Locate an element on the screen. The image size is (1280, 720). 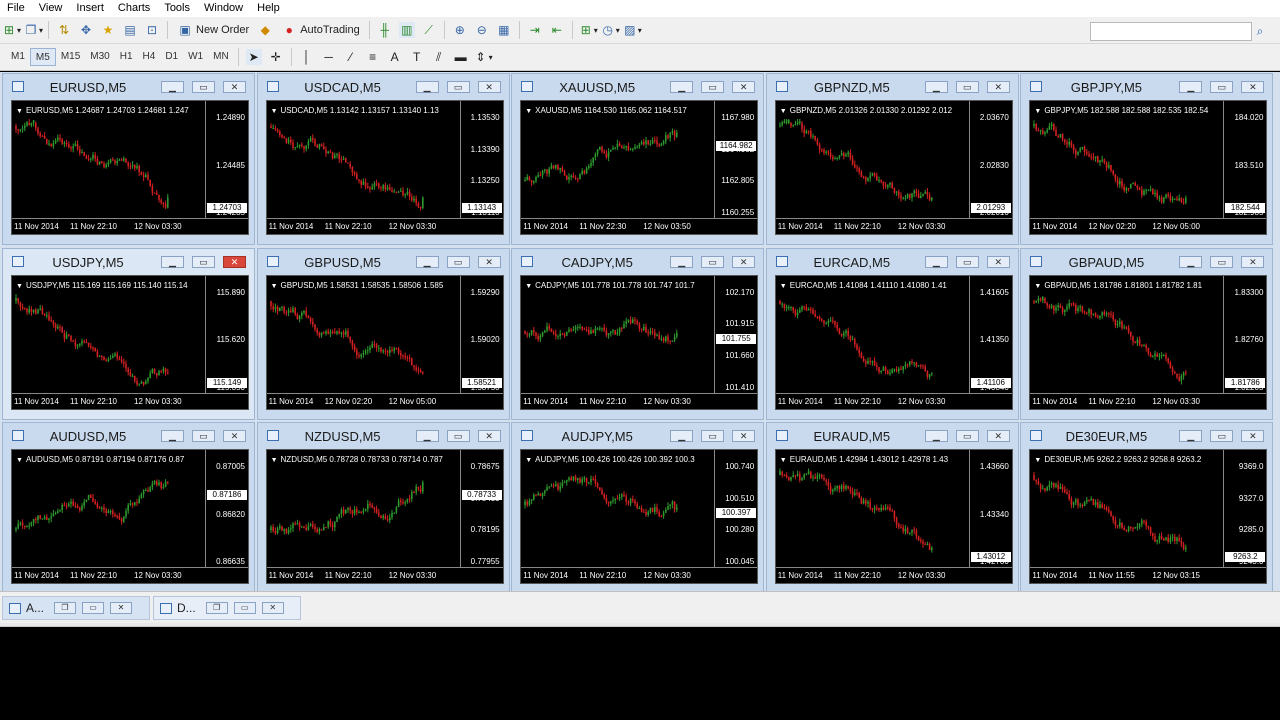
timeframe-d1: D1 is located at coordinates (171, 57).